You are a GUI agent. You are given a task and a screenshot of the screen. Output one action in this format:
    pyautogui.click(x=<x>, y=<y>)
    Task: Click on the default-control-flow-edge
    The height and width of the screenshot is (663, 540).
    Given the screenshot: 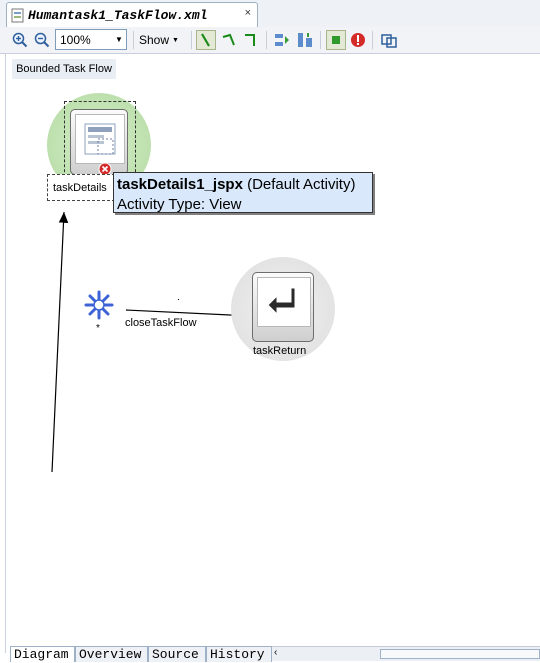 What is the action you would take?
    pyautogui.click(x=60, y=342)
    